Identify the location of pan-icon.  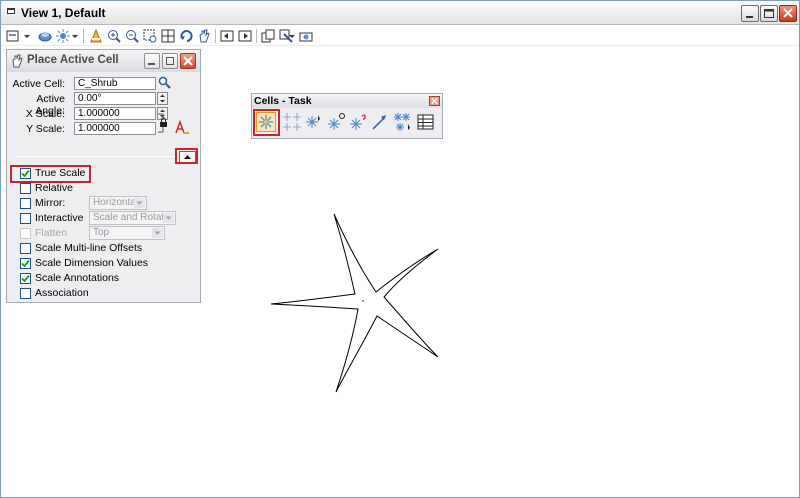
(204, 36).